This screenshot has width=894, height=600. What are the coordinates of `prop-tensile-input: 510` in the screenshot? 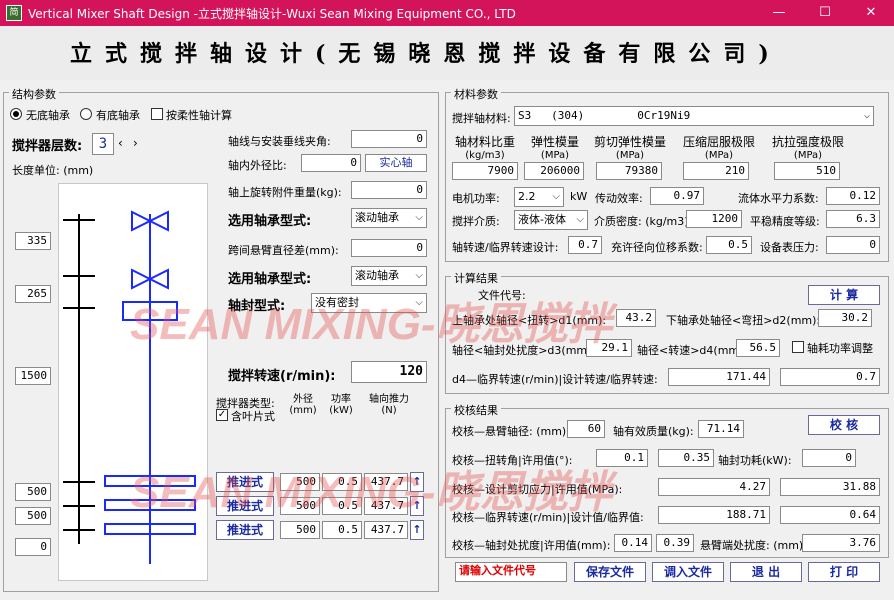 It's located at (807, 171).